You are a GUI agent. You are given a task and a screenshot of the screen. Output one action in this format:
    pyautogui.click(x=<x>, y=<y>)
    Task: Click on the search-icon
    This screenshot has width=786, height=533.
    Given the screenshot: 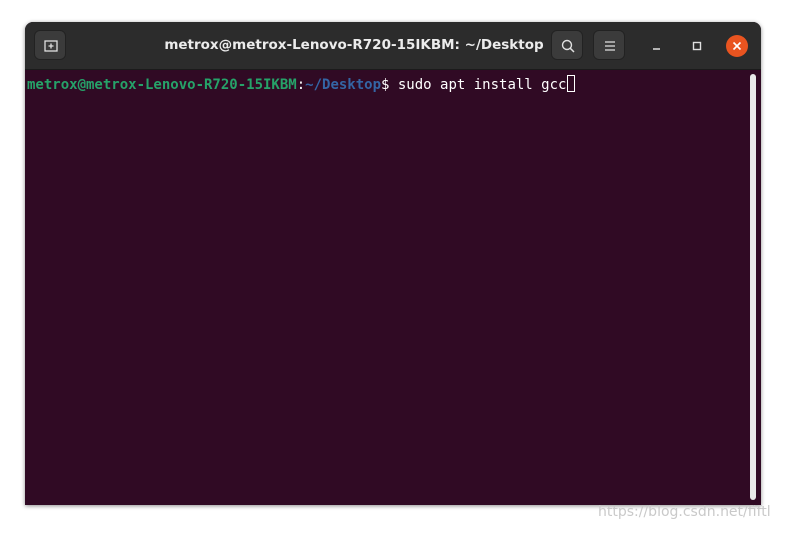 What is the action you would take?
    pyautogui.click(x=568, y=46)
    